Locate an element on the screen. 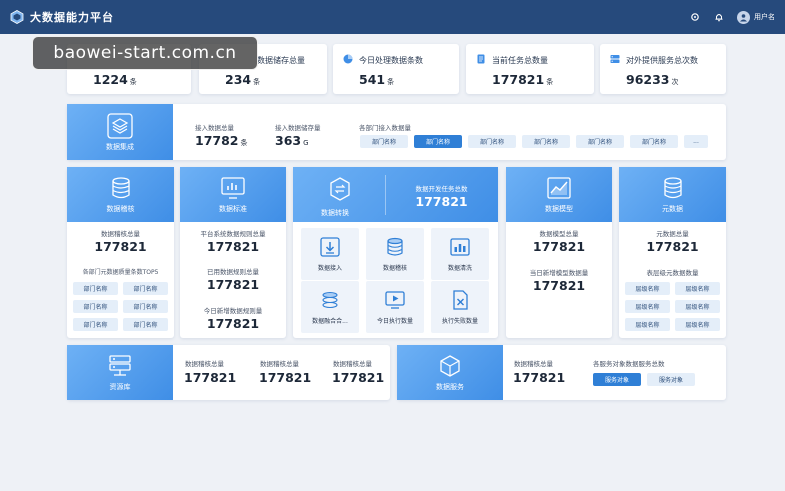  data-standard-header: 数据标准 is located at coordinates (233, 194).